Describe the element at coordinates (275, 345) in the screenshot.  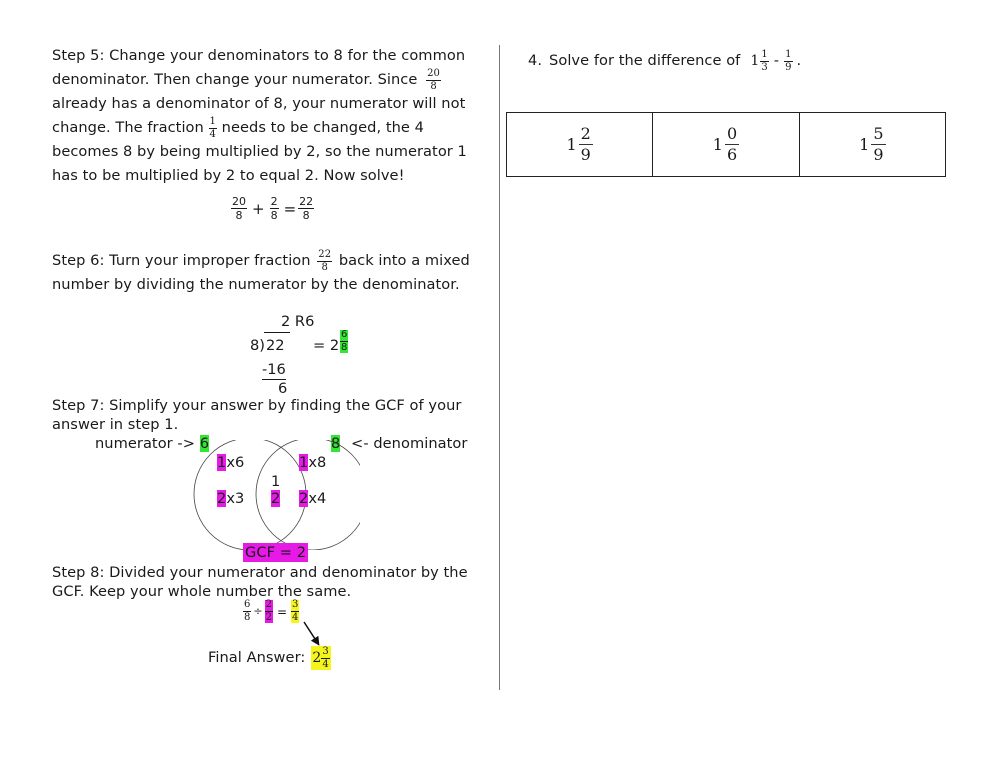
I see `division-dividend: 22` at that location.